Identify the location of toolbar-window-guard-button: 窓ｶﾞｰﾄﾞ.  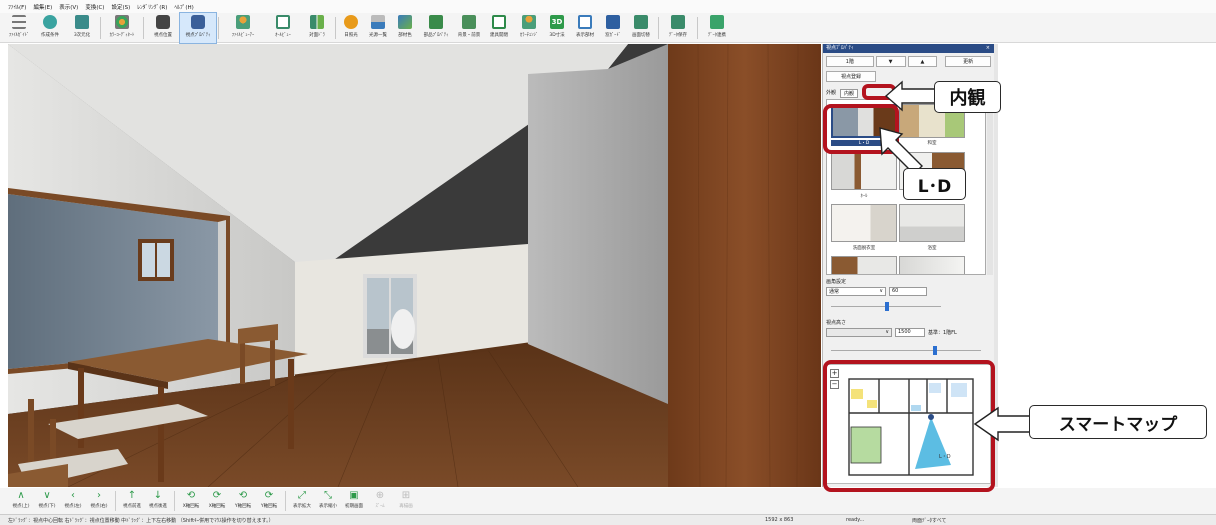
(613, 28).